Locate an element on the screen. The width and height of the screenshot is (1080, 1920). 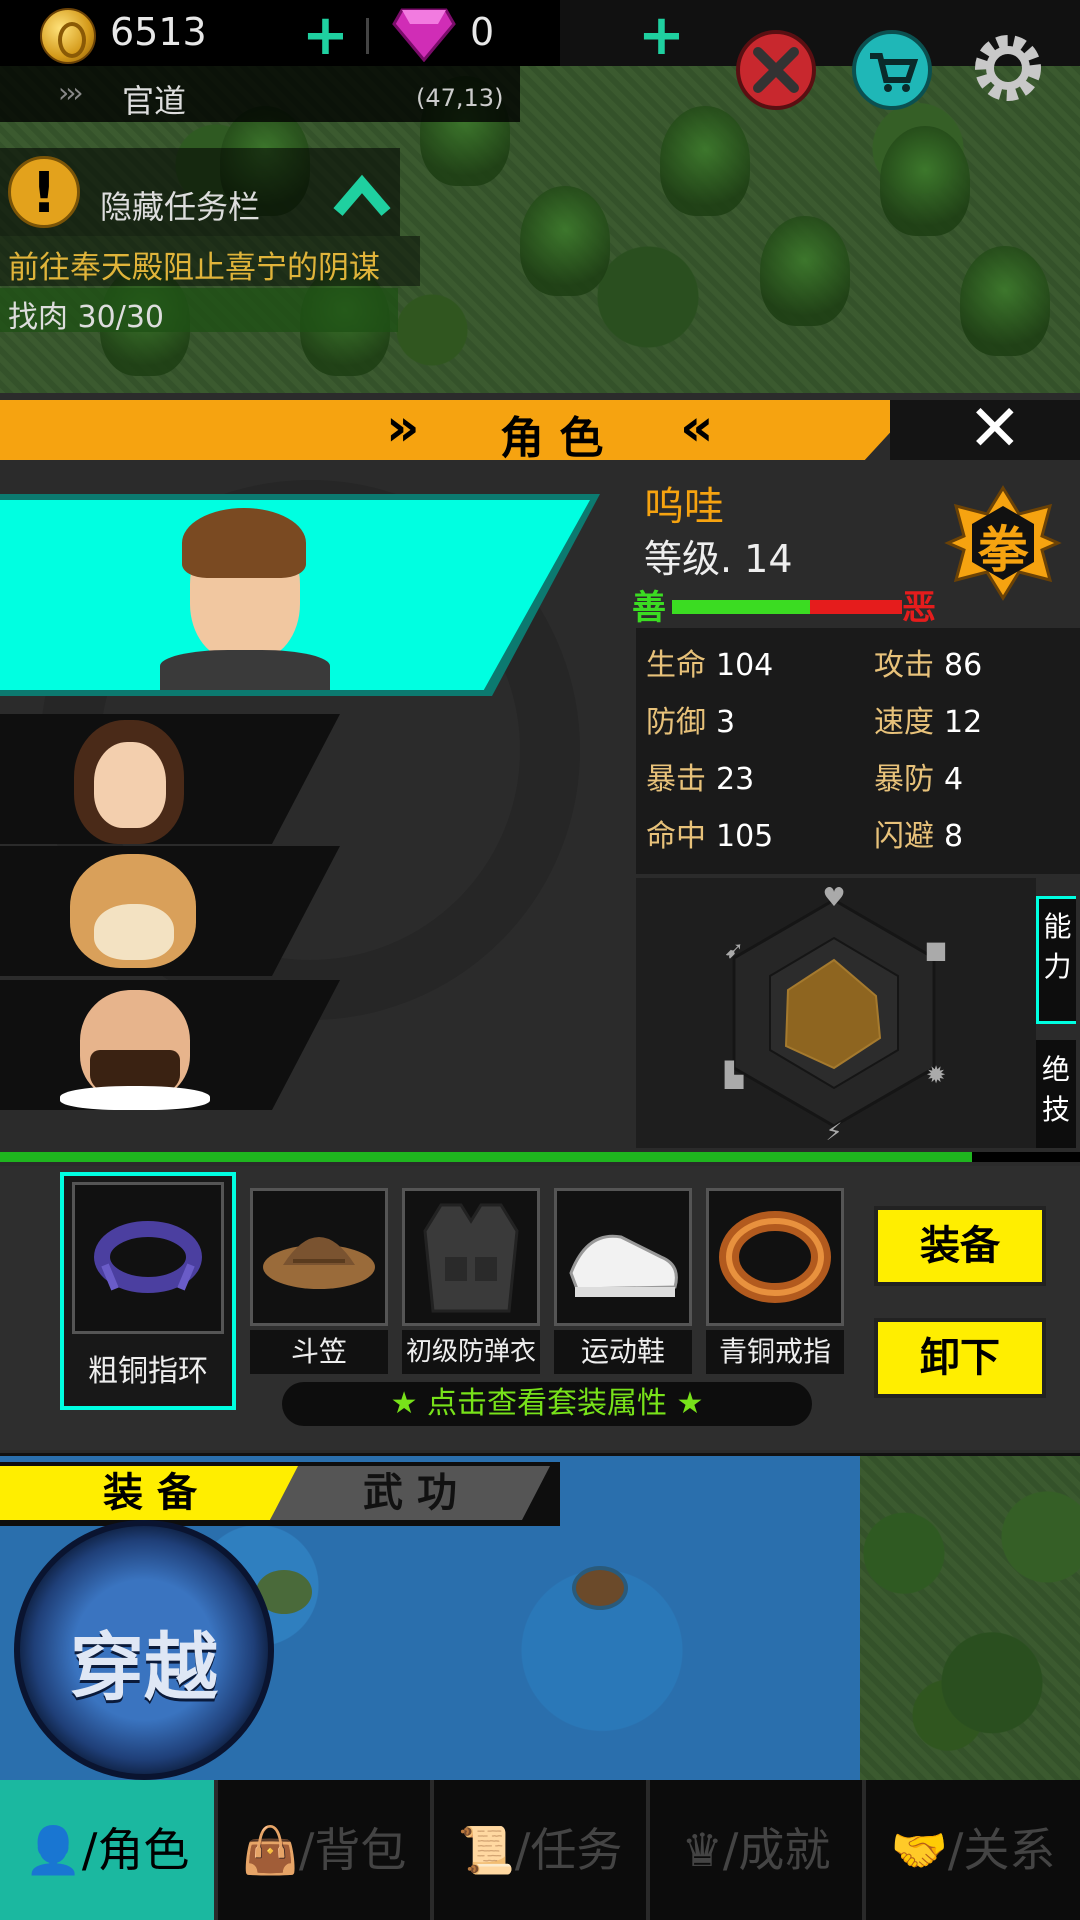
travel-button: 穿越 is located at coordinates (144, 1650).